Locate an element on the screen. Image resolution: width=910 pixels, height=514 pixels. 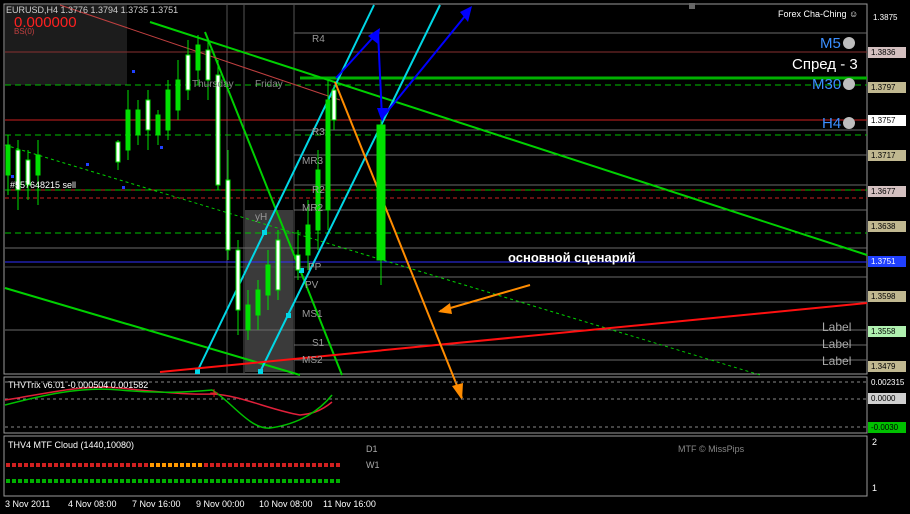
pivot-s1: S1 is located at coordinates (318, 343).